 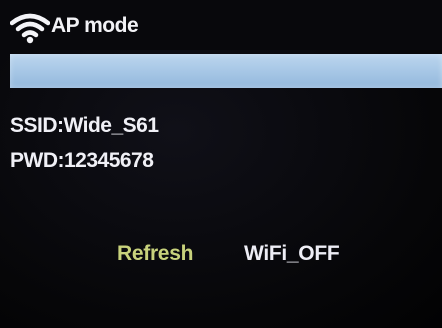 What do you see at coordinates (30, 28) in the screenshot?
I see `wifi-icon` at bounding box center [30, 28].